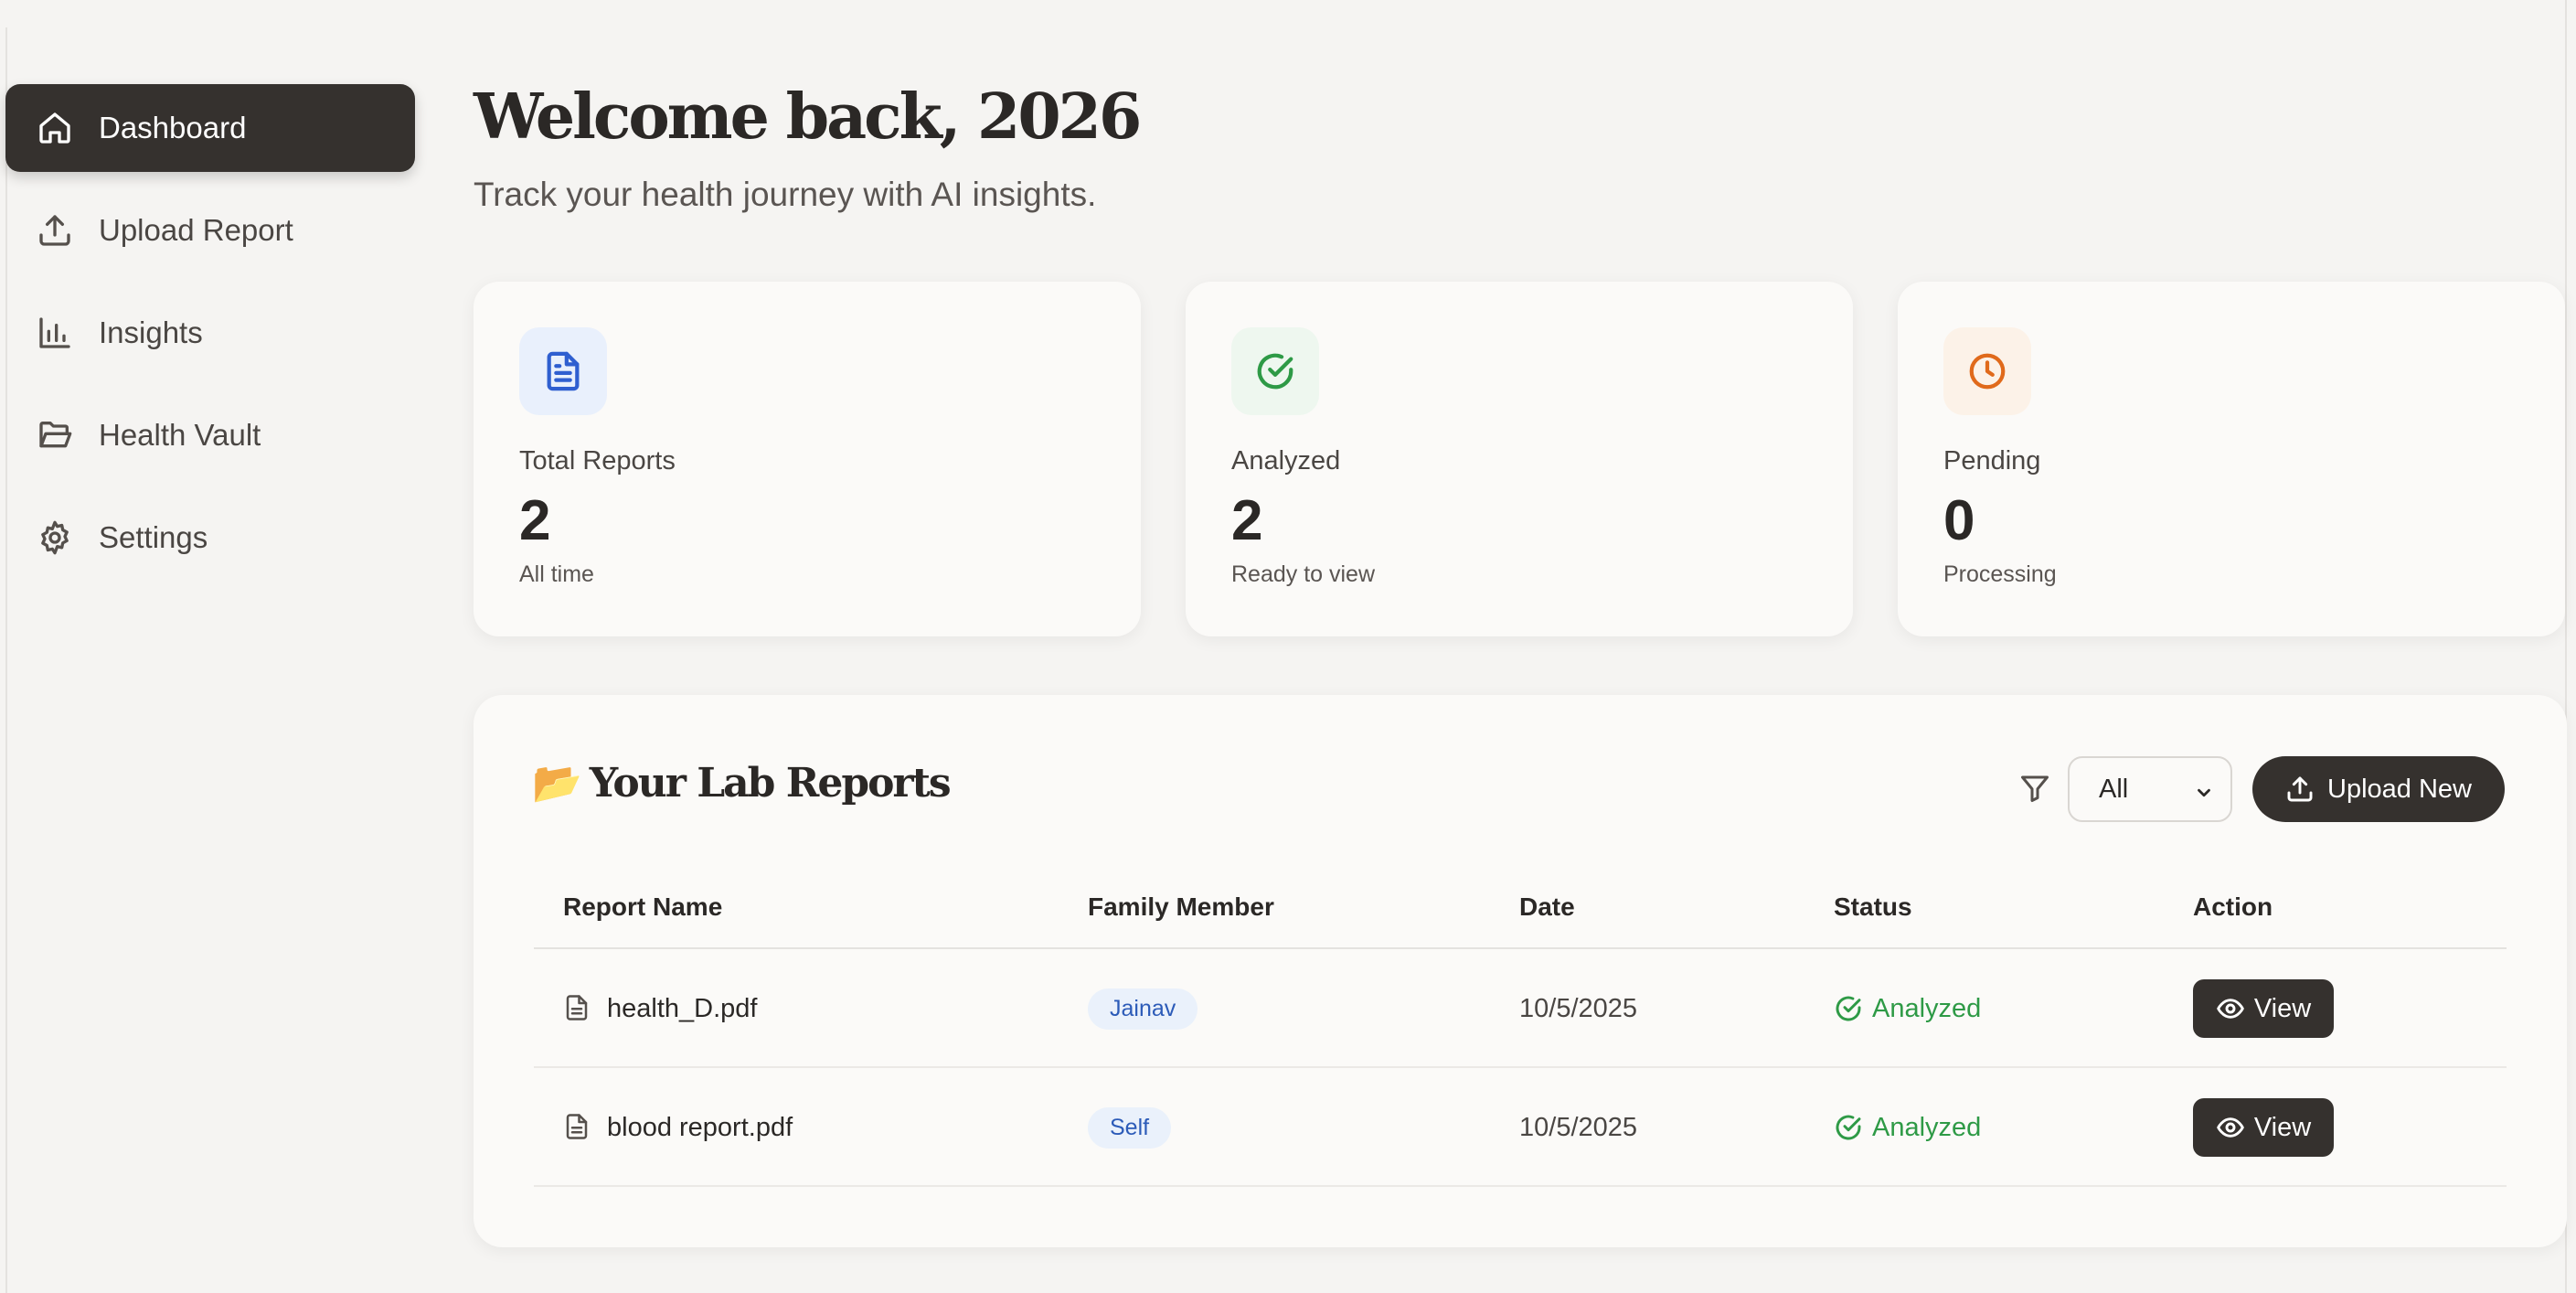  Describe the element at coordinates (2231, 459) in the screenshot. I see `stat-card-pending: Pending 0 Processing` at that location.